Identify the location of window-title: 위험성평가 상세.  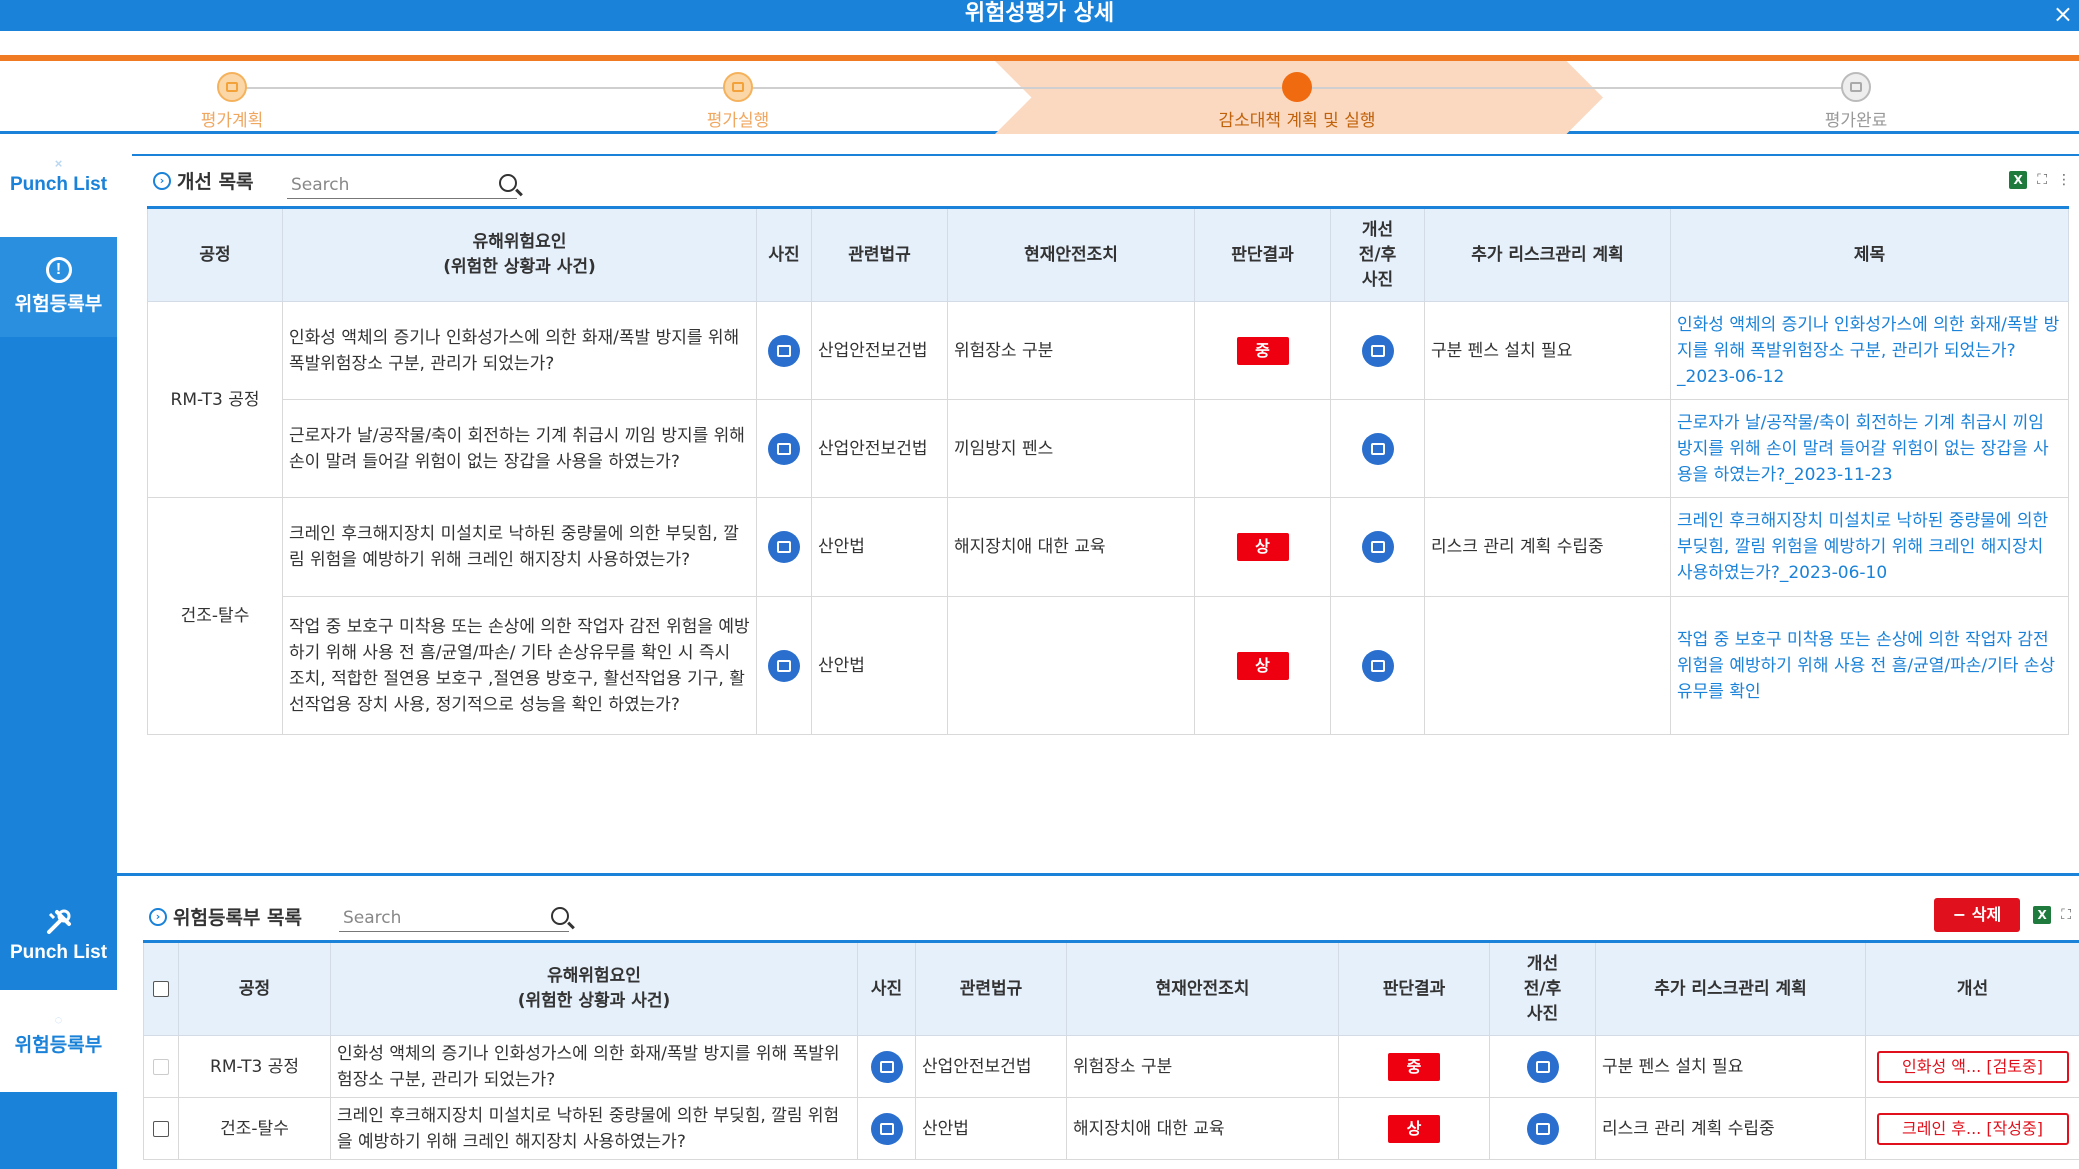
(1039, 13).